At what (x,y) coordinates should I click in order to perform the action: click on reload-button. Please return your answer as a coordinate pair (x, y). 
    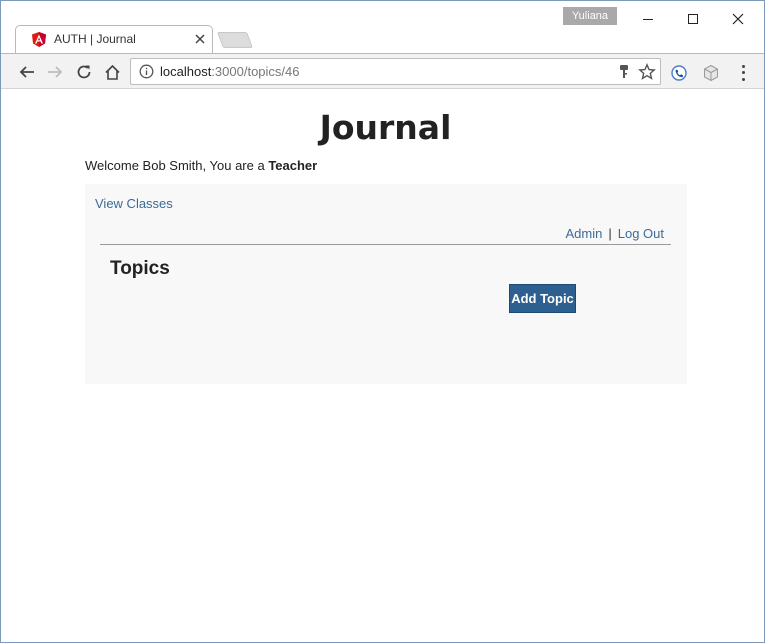
    Looking at the image, I should click on (84, 72).